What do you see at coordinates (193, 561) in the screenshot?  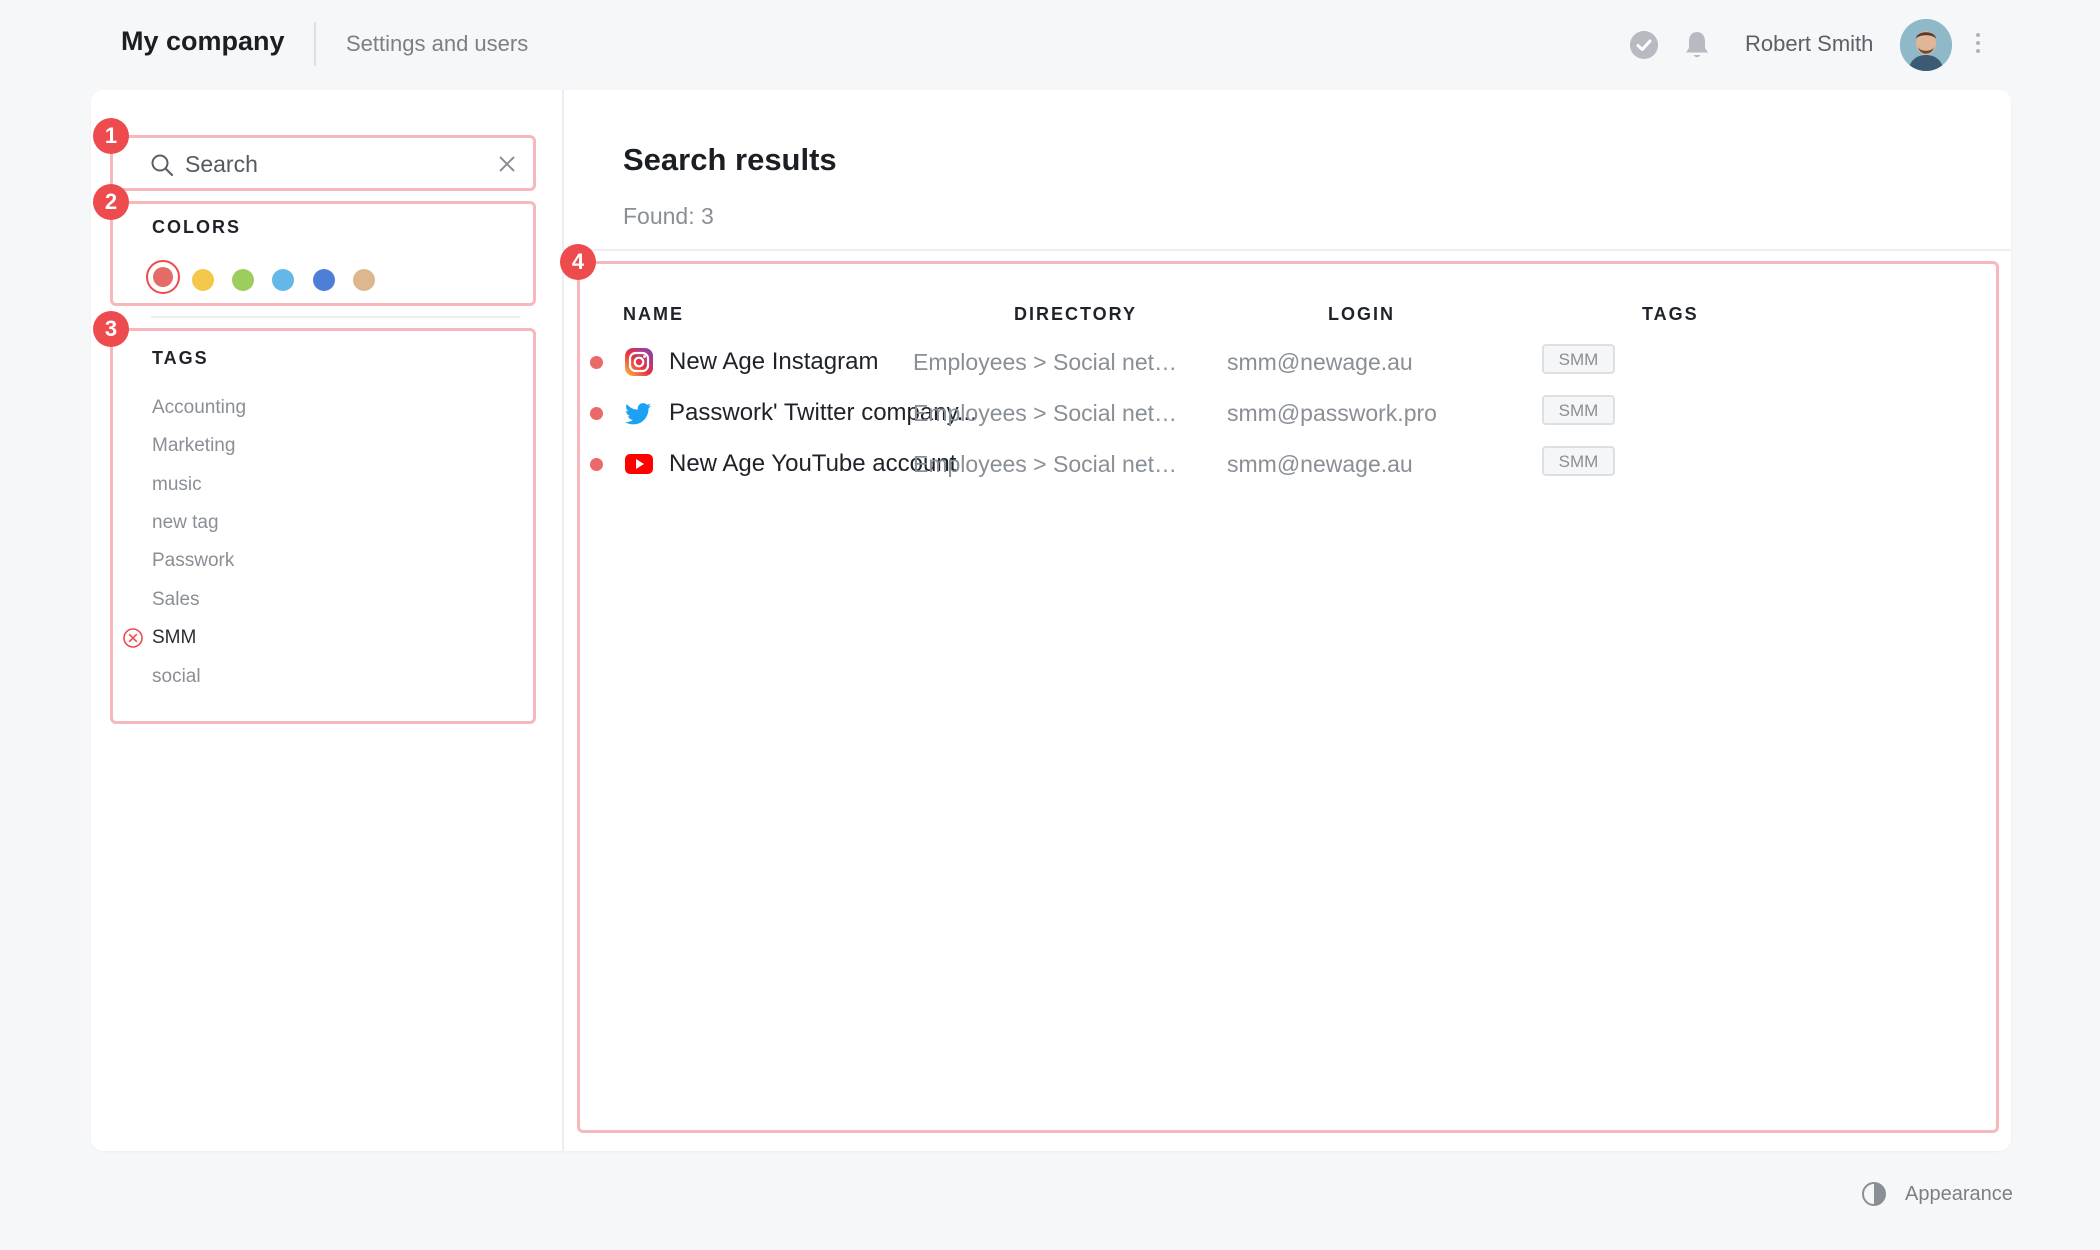 I see `tag-item: Passwork` at bounding box center [193, 561].